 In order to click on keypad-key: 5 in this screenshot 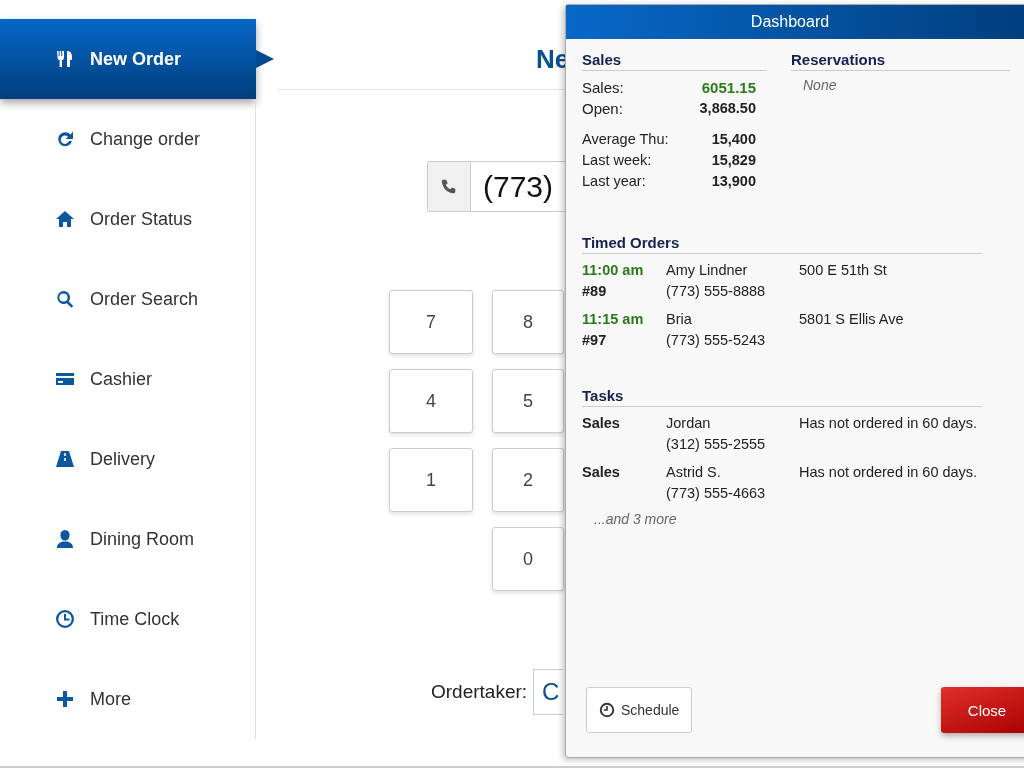, I will do `click(528, 401)`.